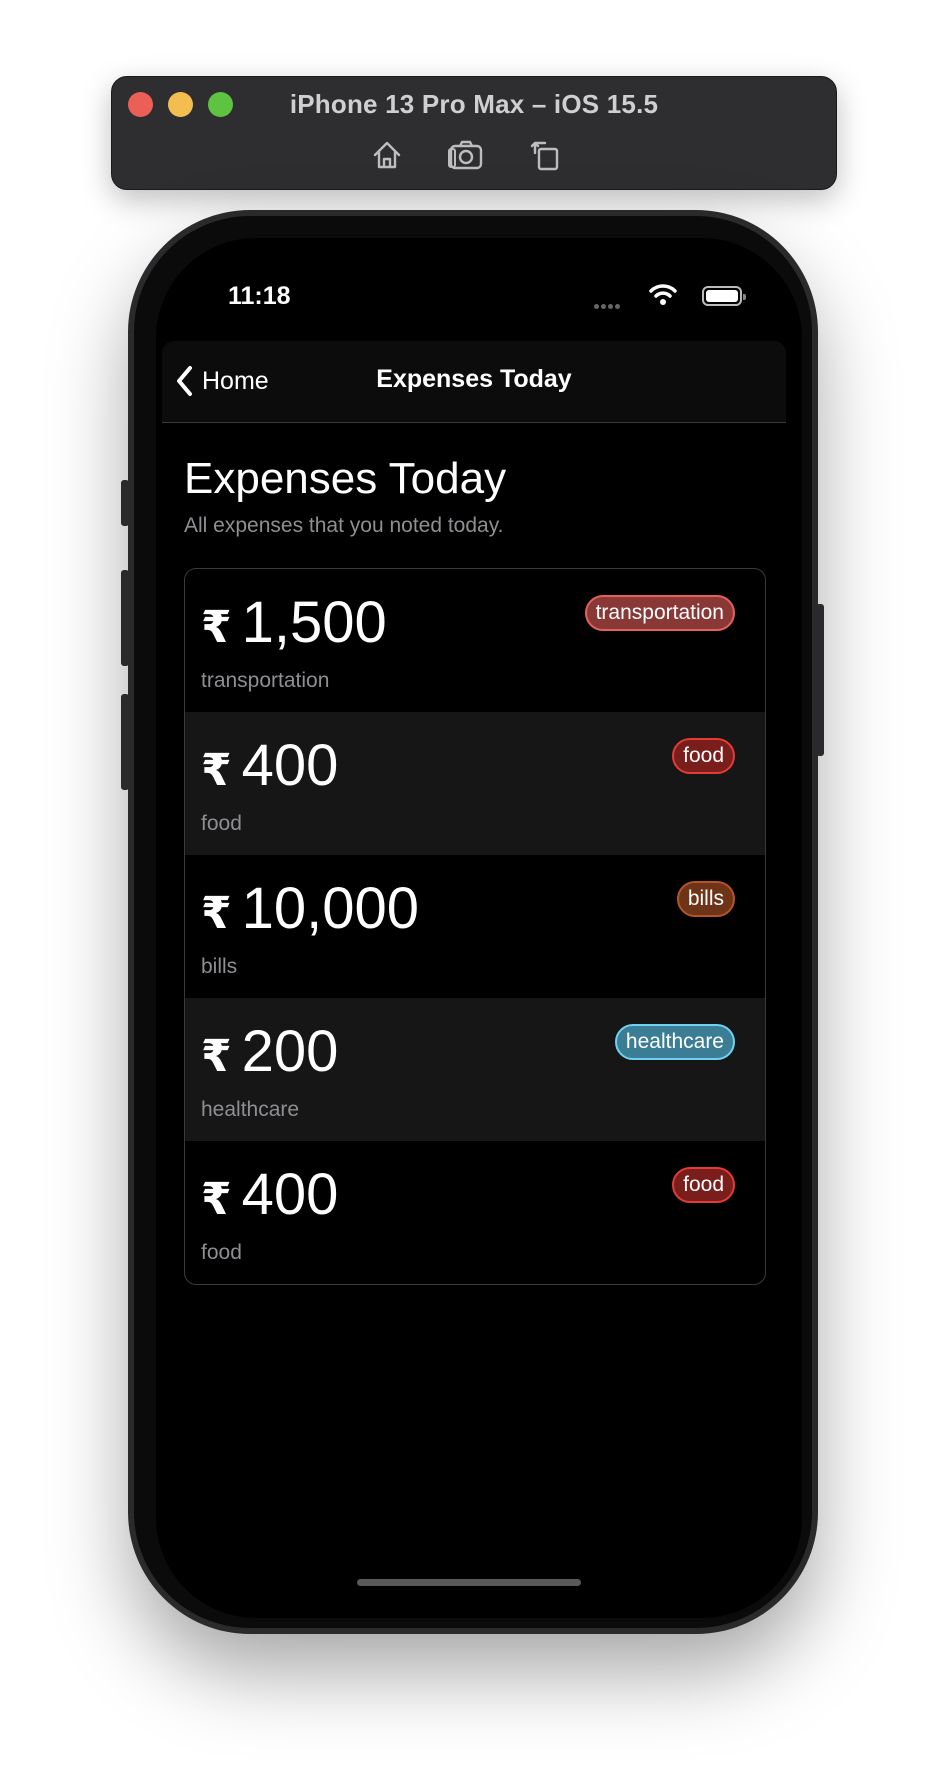 The width and height of the screenshot is (946, 1786). What do you see at coordinates (469, 1582) in the screenshot?
I see `home-indicator` at bounding box center [469, 1582].